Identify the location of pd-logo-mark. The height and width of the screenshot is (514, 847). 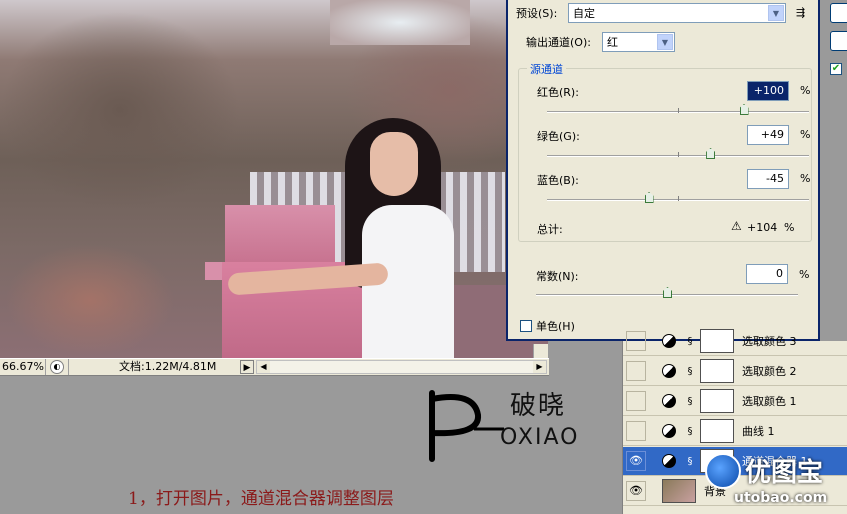
(466, 426).